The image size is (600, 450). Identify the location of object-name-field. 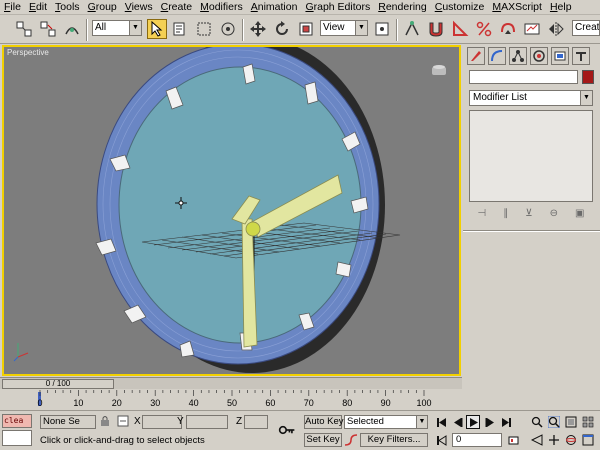
(523, 77).